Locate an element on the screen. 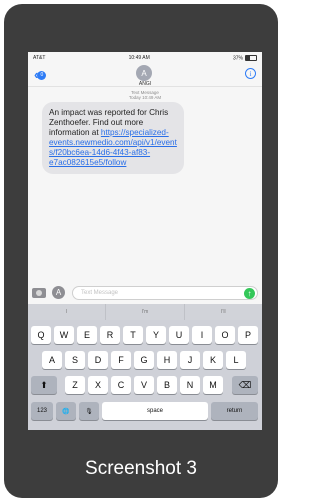  back-button: ‹ 0 is located at coordinates (43, 74).